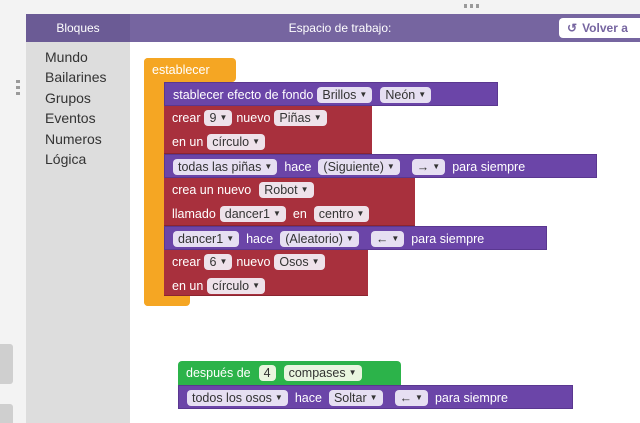  Describe the element at coordinates (298, 167) in the screenshot. I see `all1-hace: hace` at that location.